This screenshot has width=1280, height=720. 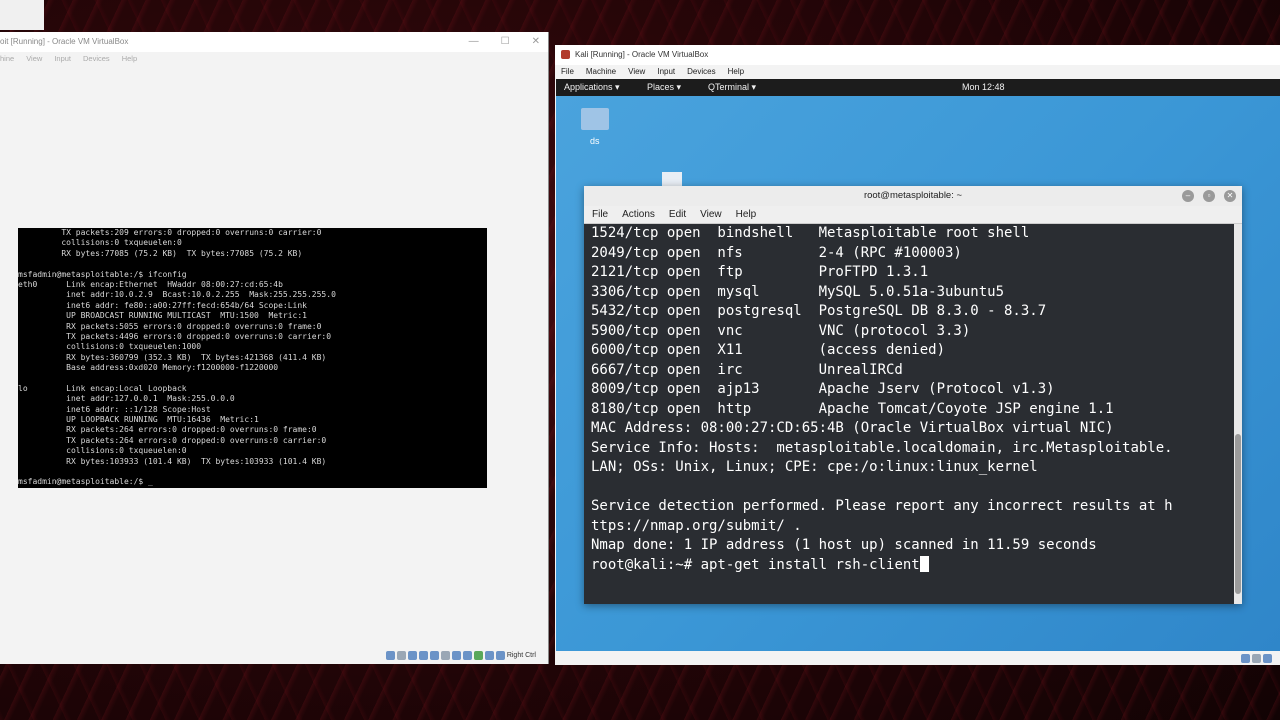 I want to click on file-icon, so click(x=672, y=179).